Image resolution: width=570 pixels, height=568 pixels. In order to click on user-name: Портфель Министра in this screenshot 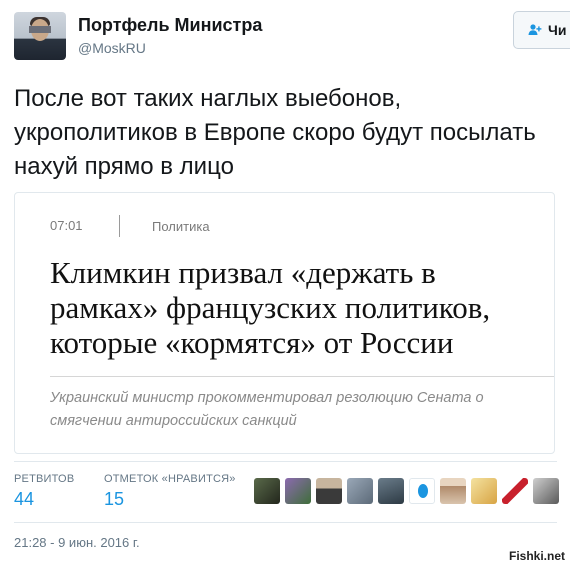, I will do `click(170, 25)`.